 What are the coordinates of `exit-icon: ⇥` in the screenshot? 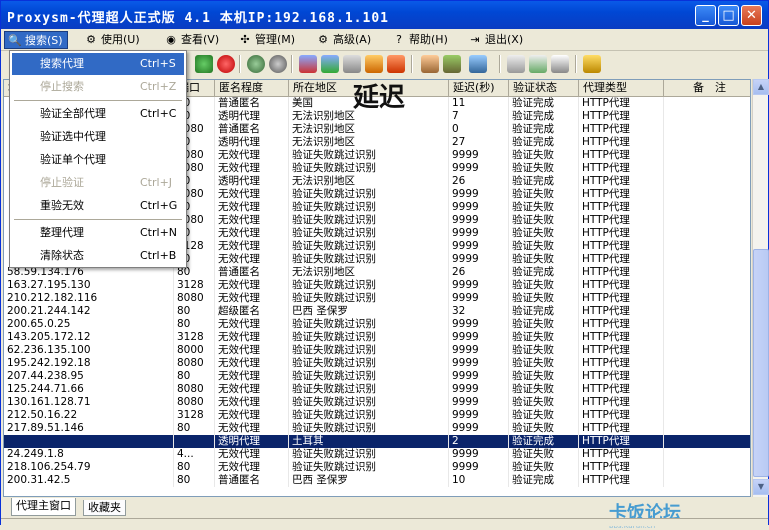 It's located at (475, 39).